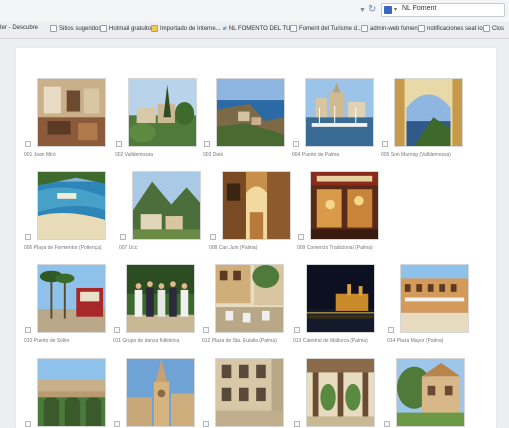  I want to click on url-dropdown-icon: ▼, so click(362, 10).